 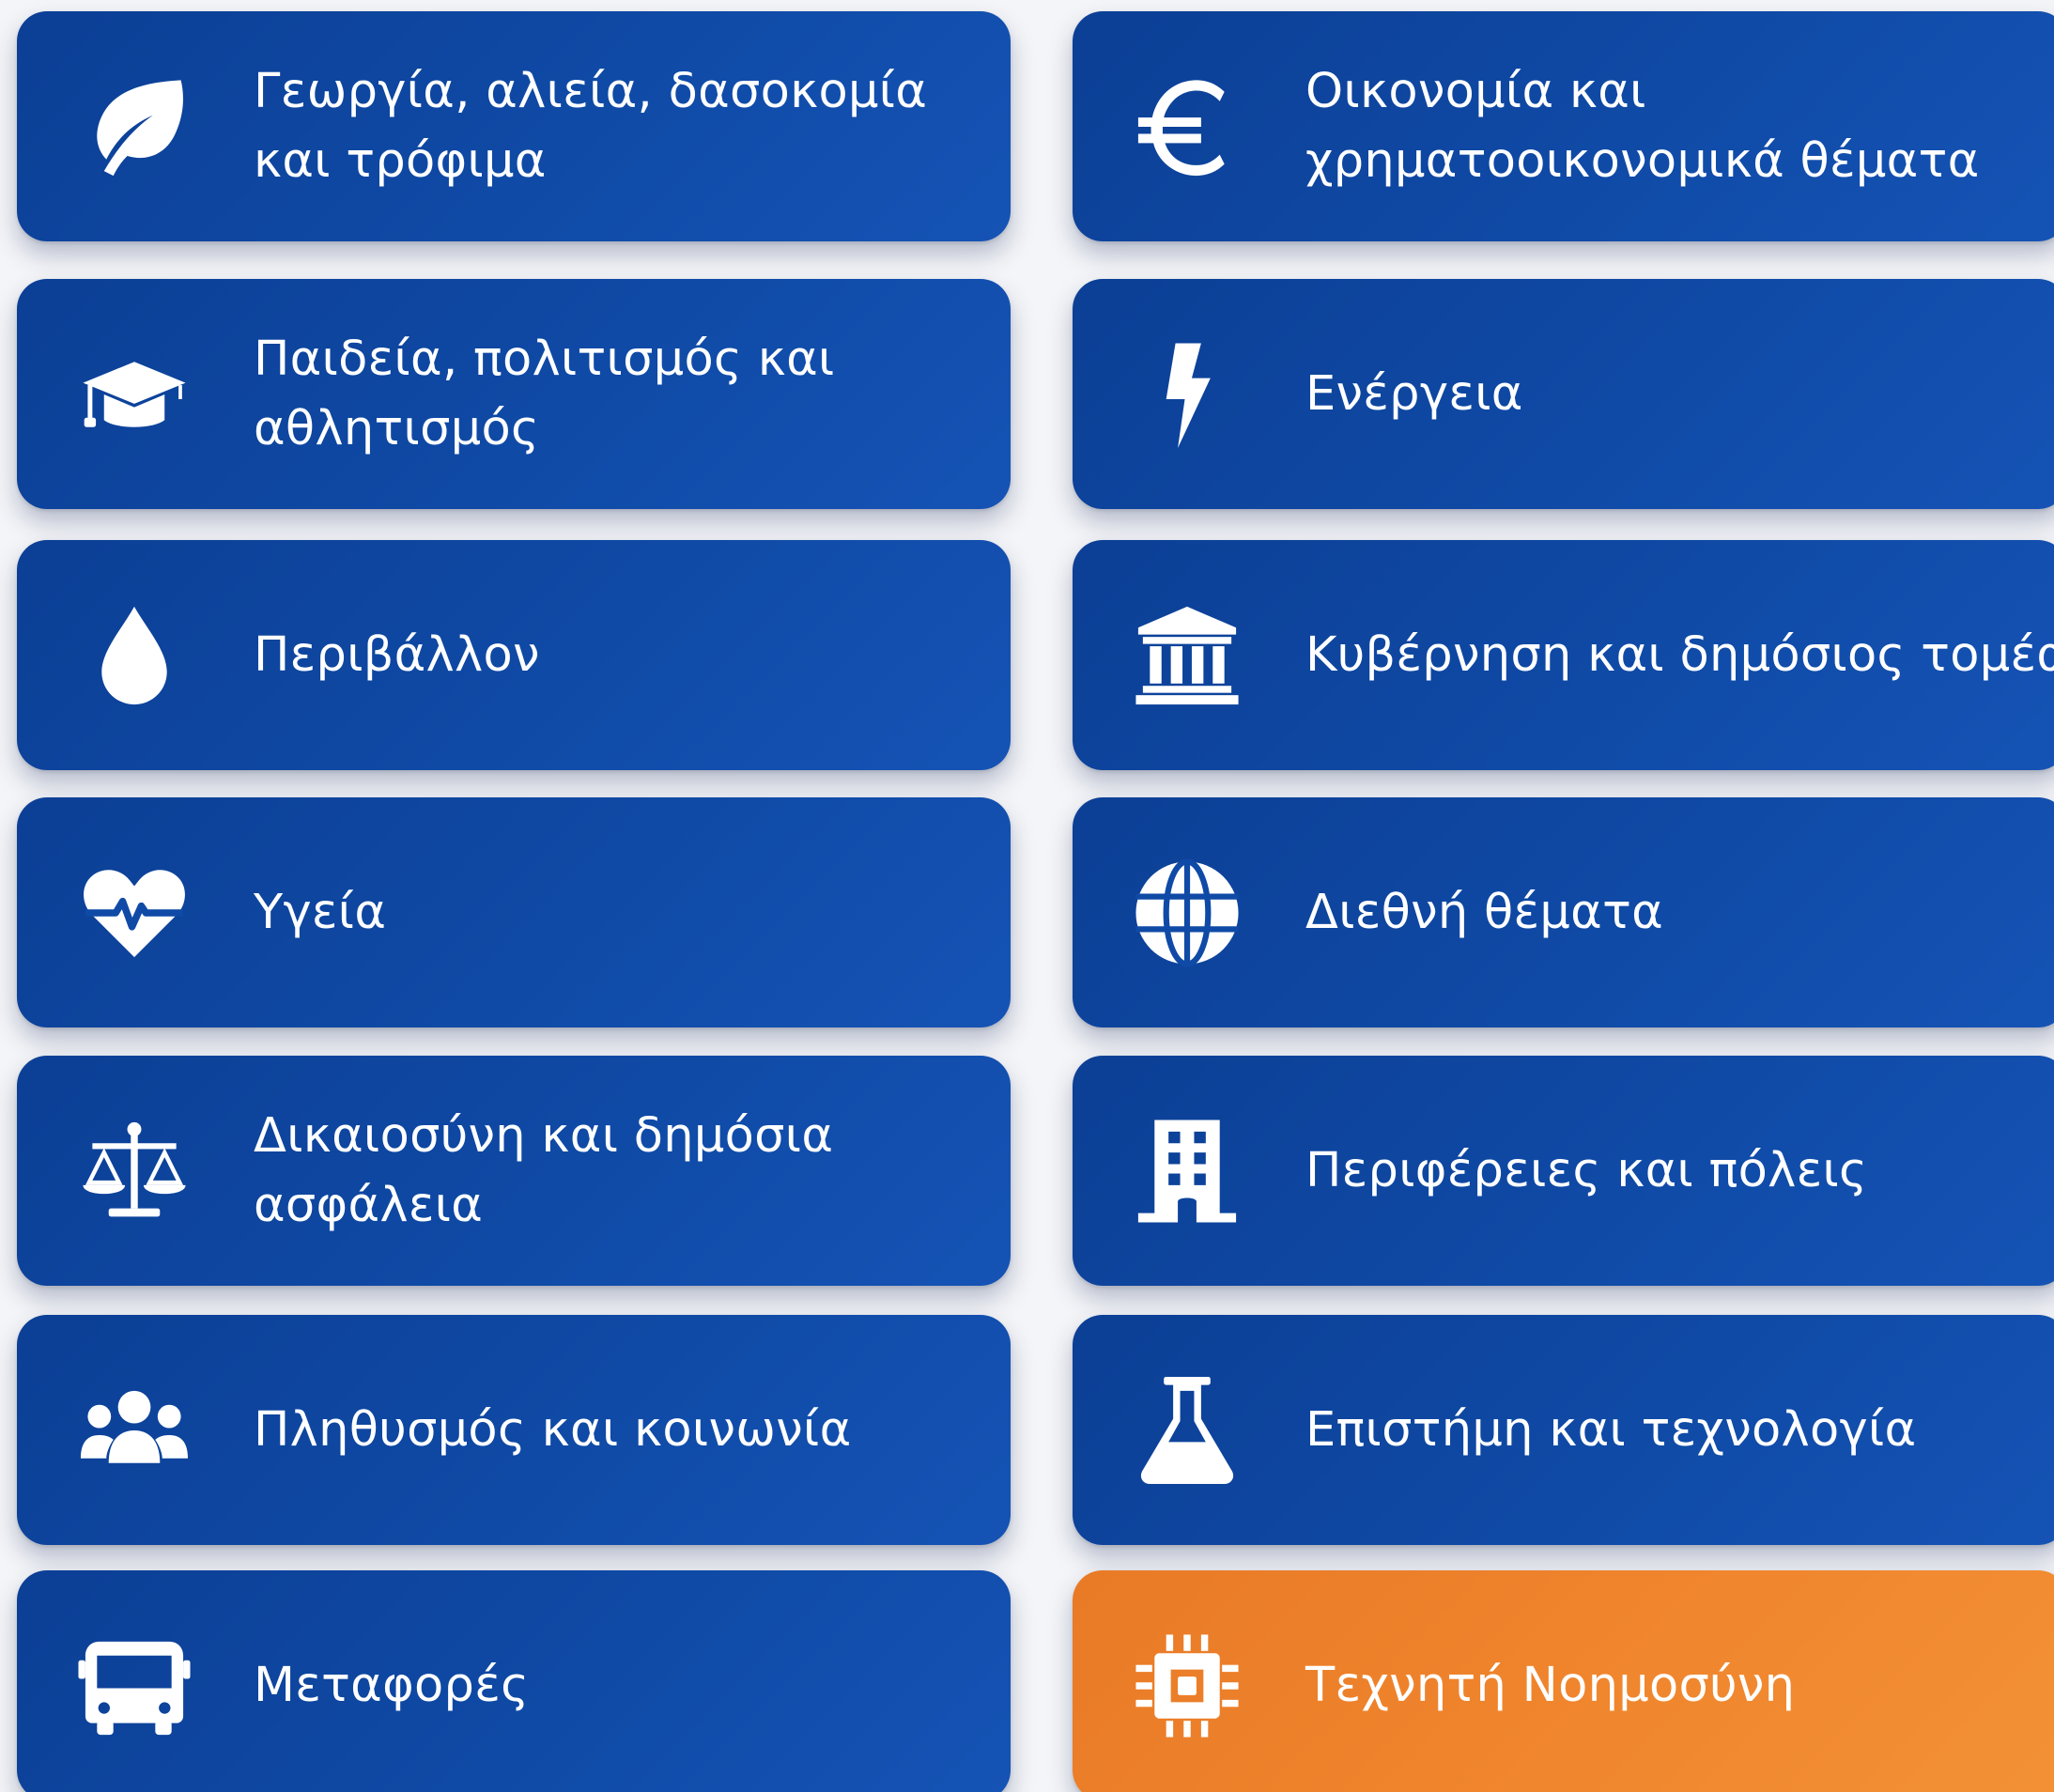 What do you see at coordinates (543, 1171) in the screenshot?
I see `category-label: Δικαιοσύνη και δημόσια ασφάλεια` at bounding box center [543, 1171].